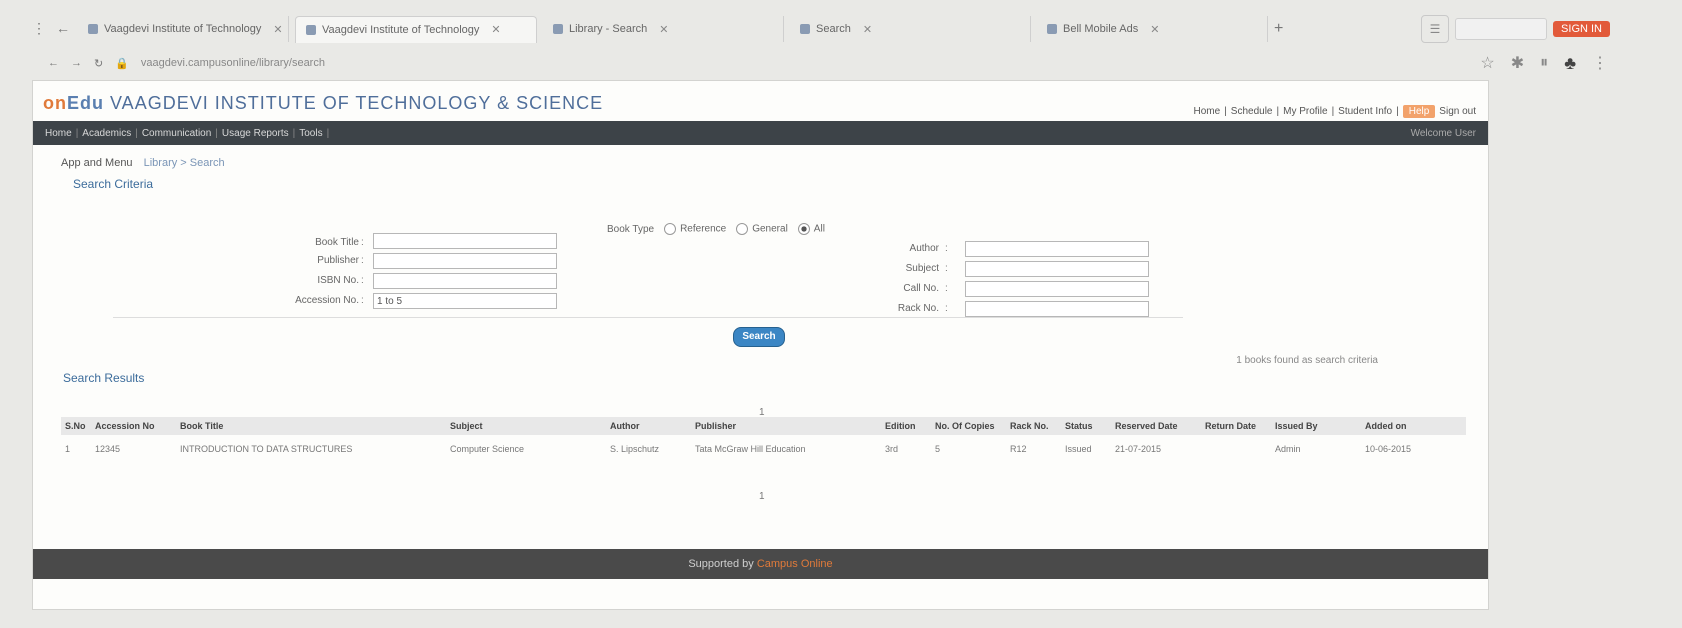 Image resolution: width=1682 pixels, height=628 pixels. I want to click on column-header: Edition, so click(906, 426).